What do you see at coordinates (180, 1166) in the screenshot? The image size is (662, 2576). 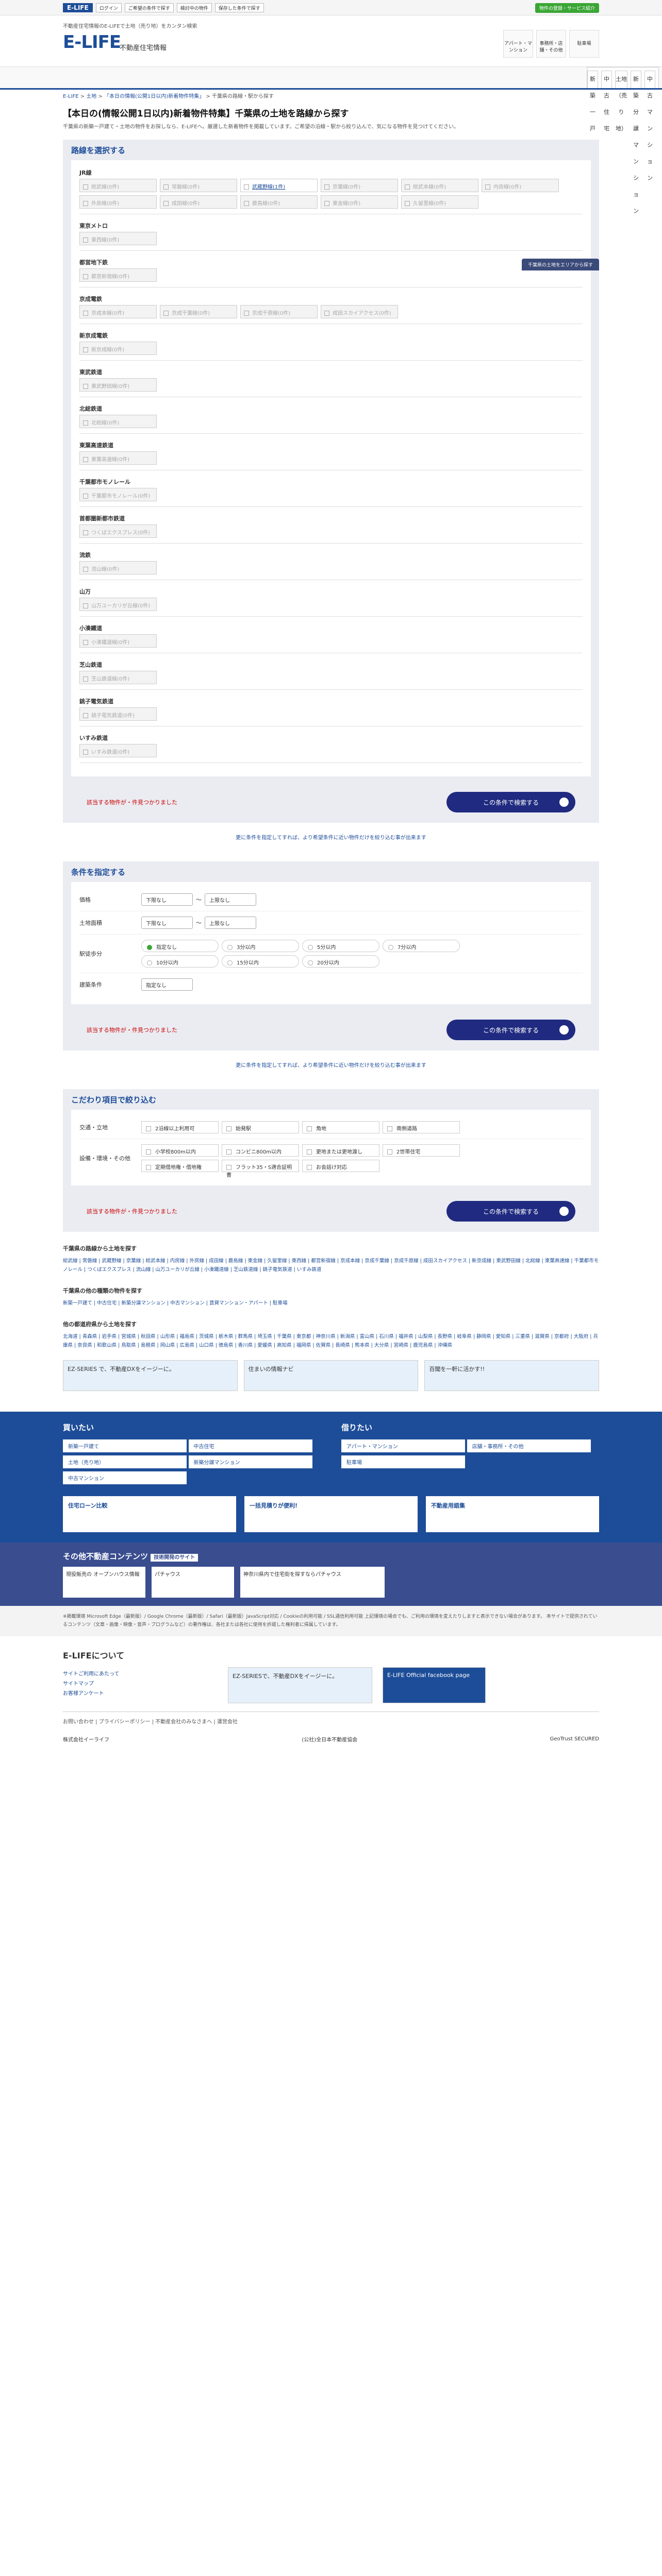 I see `kodawari-checkbox: 定期借地権・借地権` at bounding box center [180, 1166].